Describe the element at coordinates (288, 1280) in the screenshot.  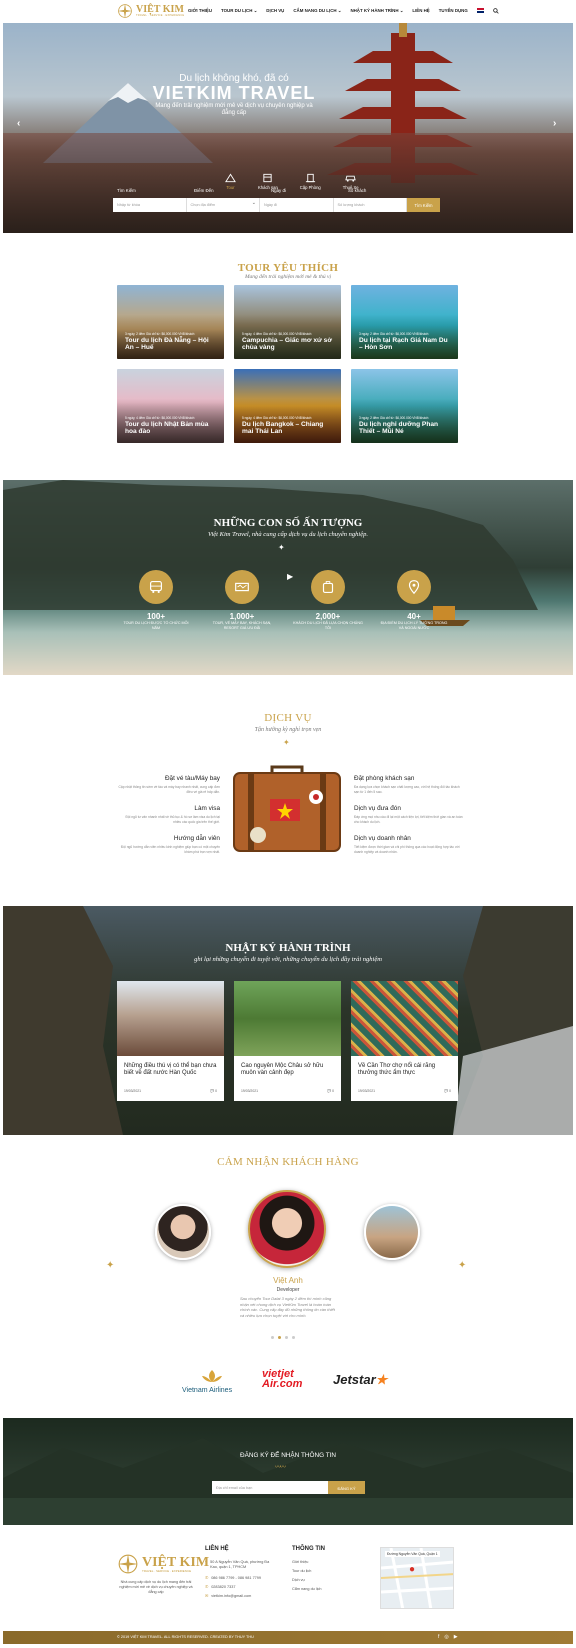
I see `testimonial-name: Việt Anh` at that location.